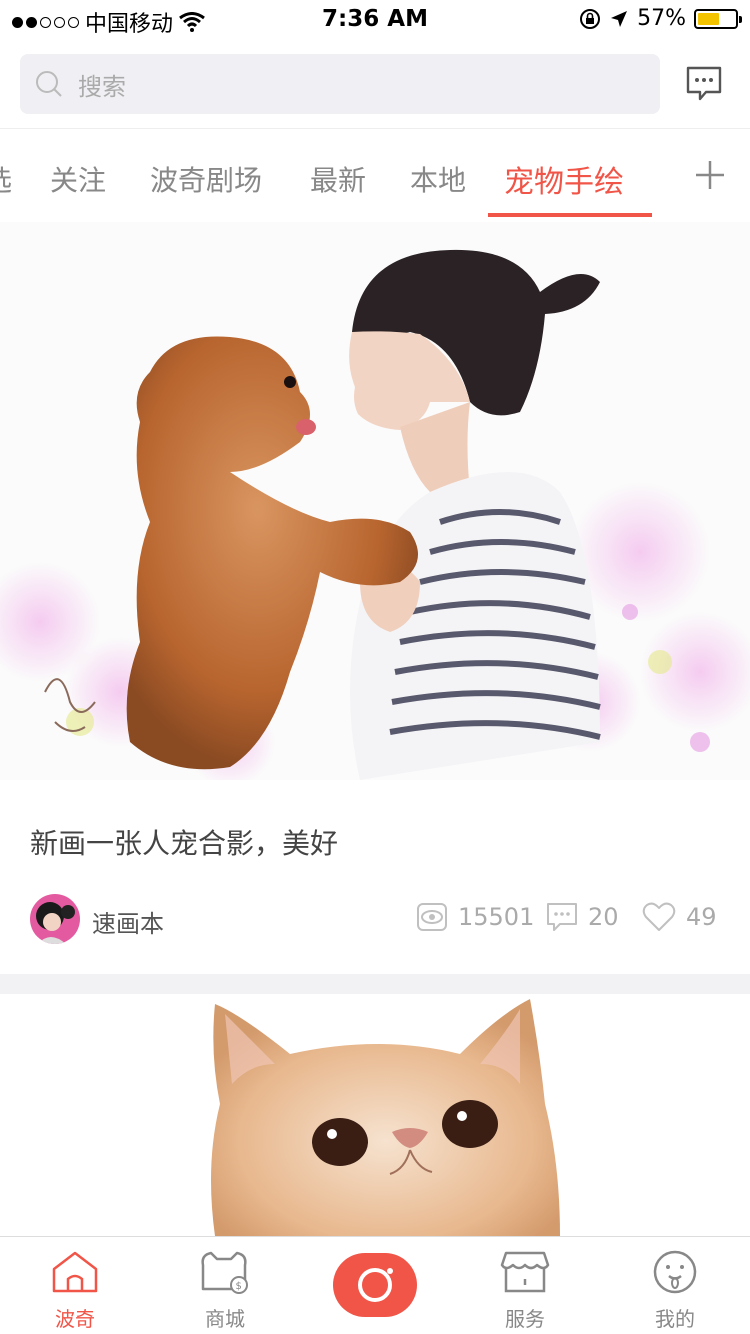 The width and height of the screenshot is (750, 1334). What do you see at coordinates (704, 84) in the screenshot?
I see `message-icon` at bounding box center [704, 84].